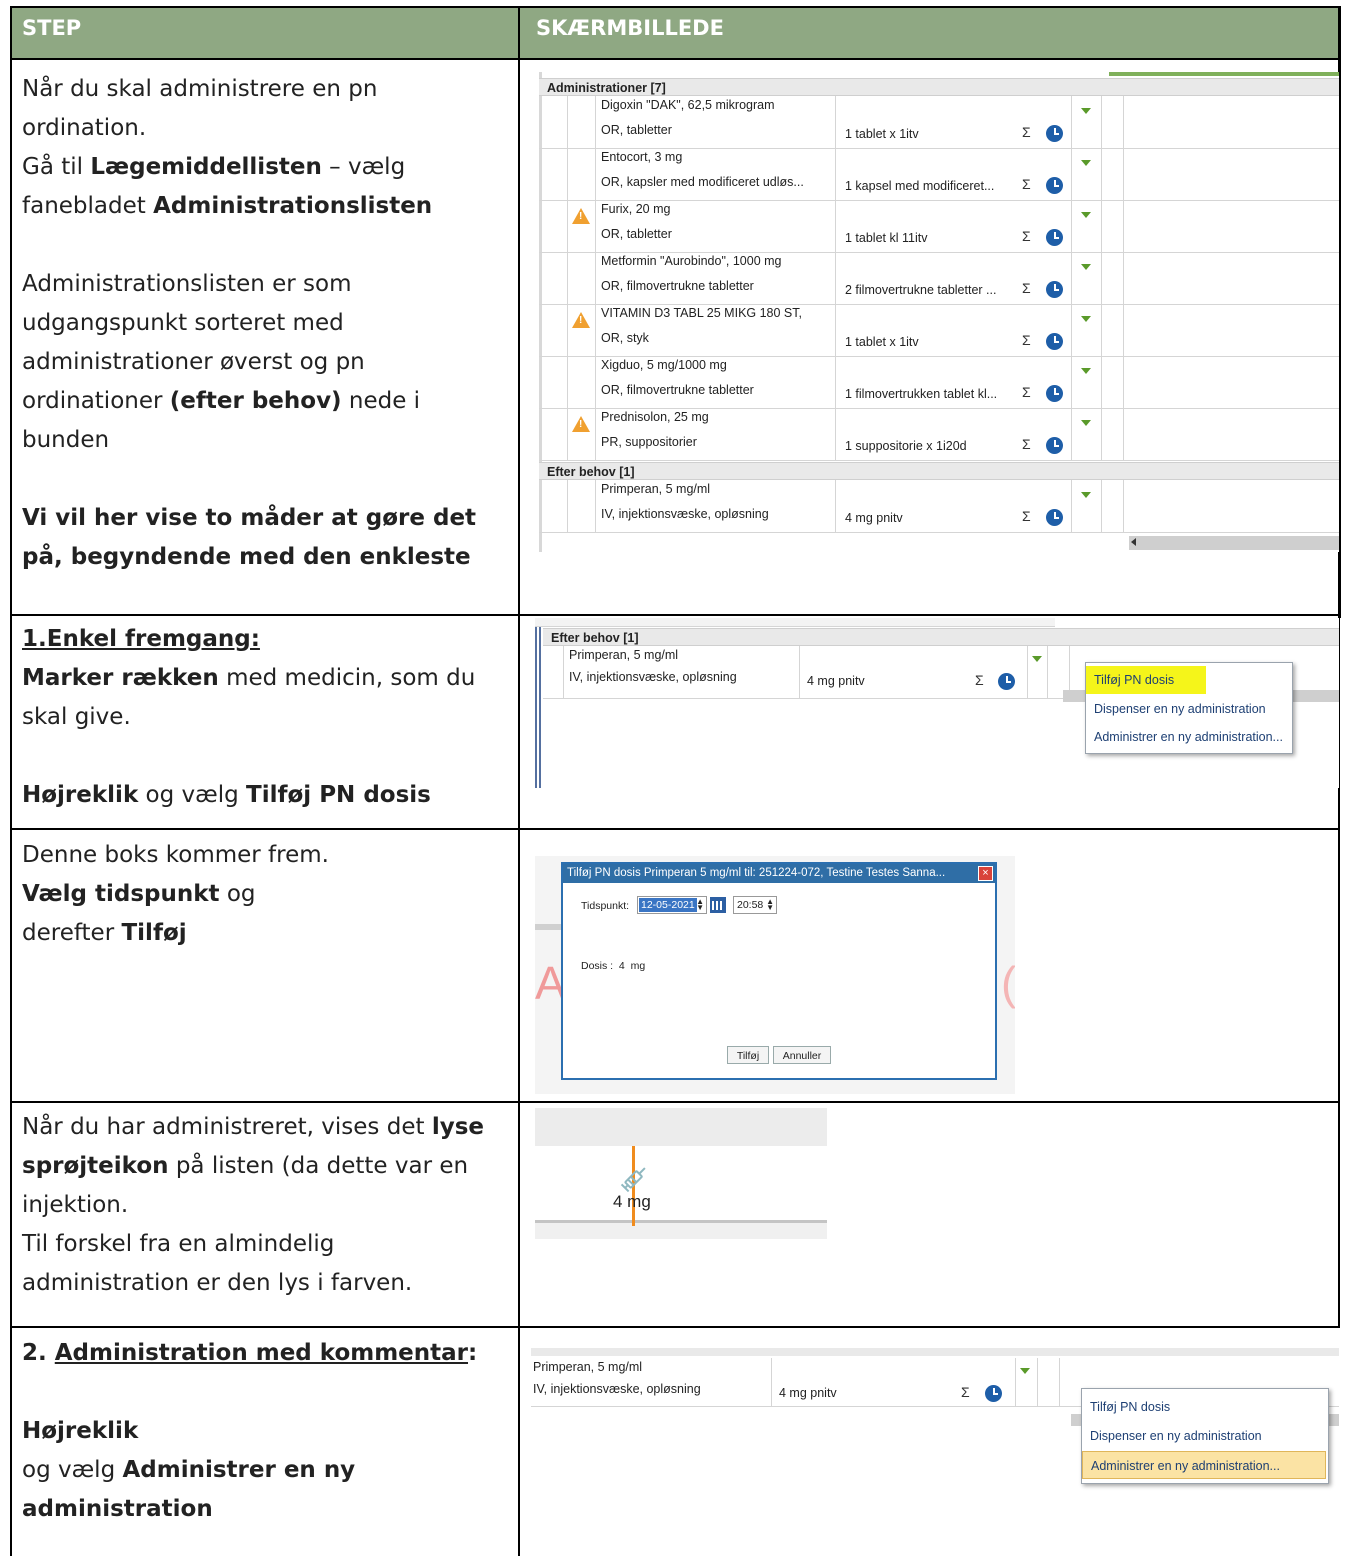 This screenshot has width=1354, height=1556. I want to click on group-administrations: Administrationer [7], so click(939, 87).